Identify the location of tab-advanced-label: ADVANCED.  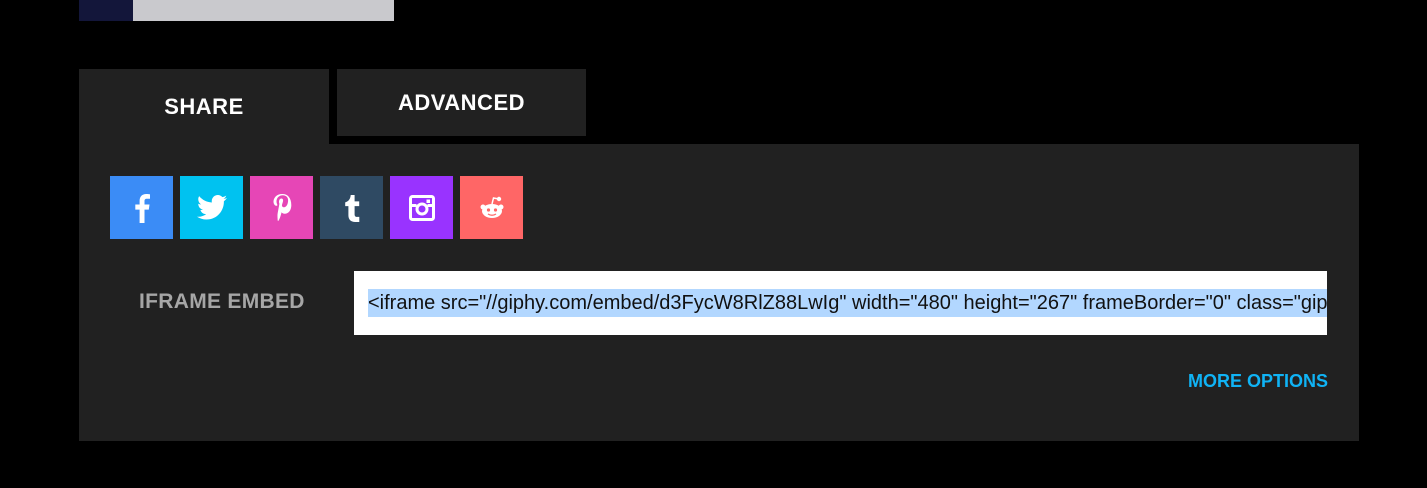
(461, 102).